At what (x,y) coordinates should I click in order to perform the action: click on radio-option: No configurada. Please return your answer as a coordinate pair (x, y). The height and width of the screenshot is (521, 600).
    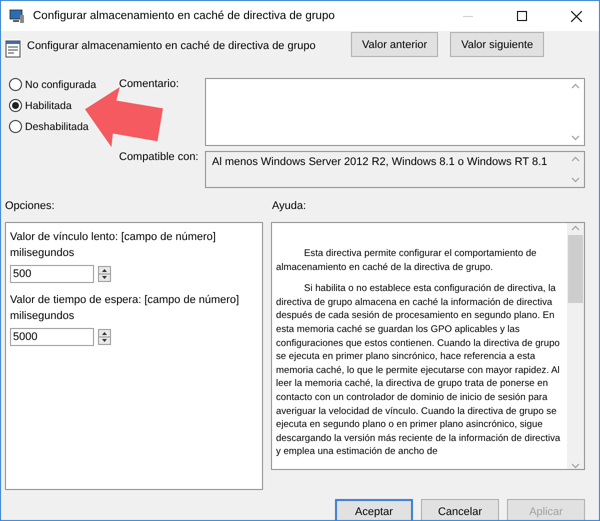
    Looking at the image, I should click on (52, 84).